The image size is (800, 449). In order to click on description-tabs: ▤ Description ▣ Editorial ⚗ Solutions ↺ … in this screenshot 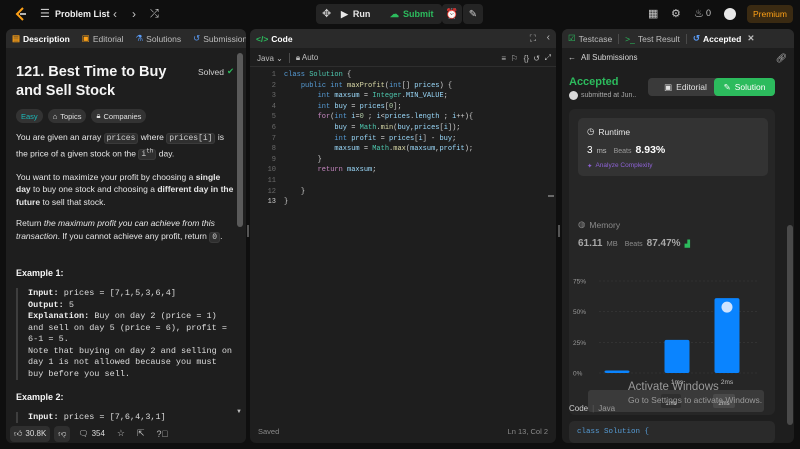, I will do `click(126, 38)`.